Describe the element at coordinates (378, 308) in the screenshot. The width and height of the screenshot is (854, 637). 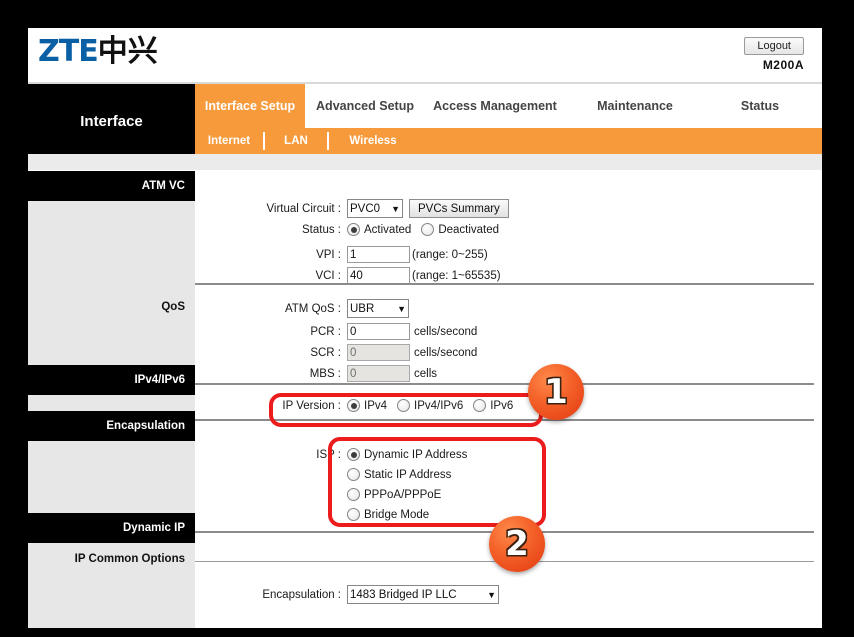
I see `atm-qos-select: UBR ▼` at that location.